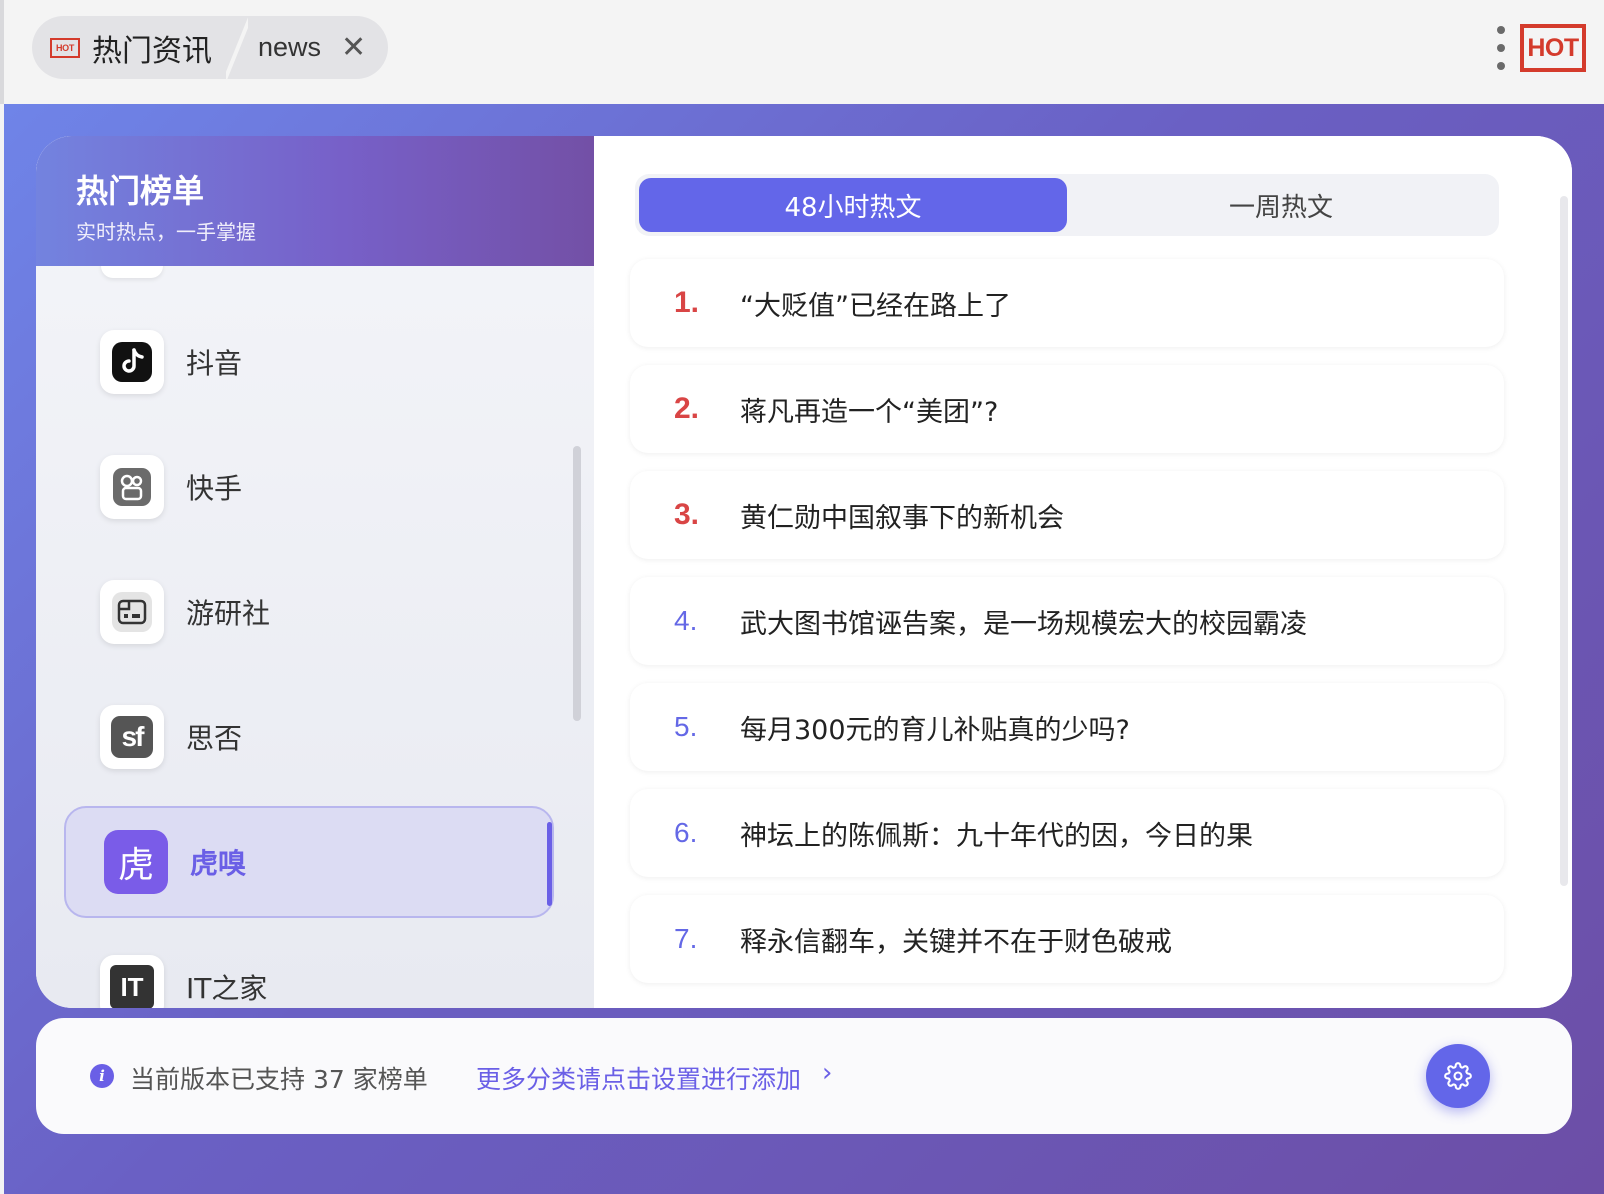 Image resolution: width=1604 pixels, height=1194 pixels. What do you see at coordinates (228, 613) in the screenshot?
I see `sidebar-item-label: 游研社` at bounding box center [228, 613].